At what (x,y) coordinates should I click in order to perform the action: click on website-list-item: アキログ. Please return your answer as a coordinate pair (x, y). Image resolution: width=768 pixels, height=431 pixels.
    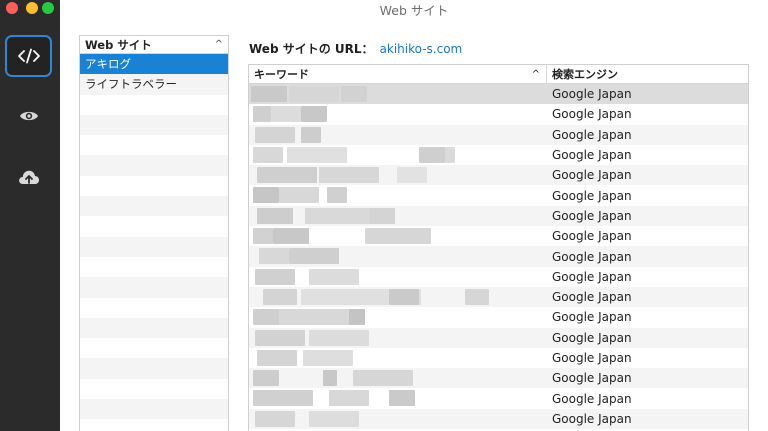
    Looking at the image, I should click on (154, 64).